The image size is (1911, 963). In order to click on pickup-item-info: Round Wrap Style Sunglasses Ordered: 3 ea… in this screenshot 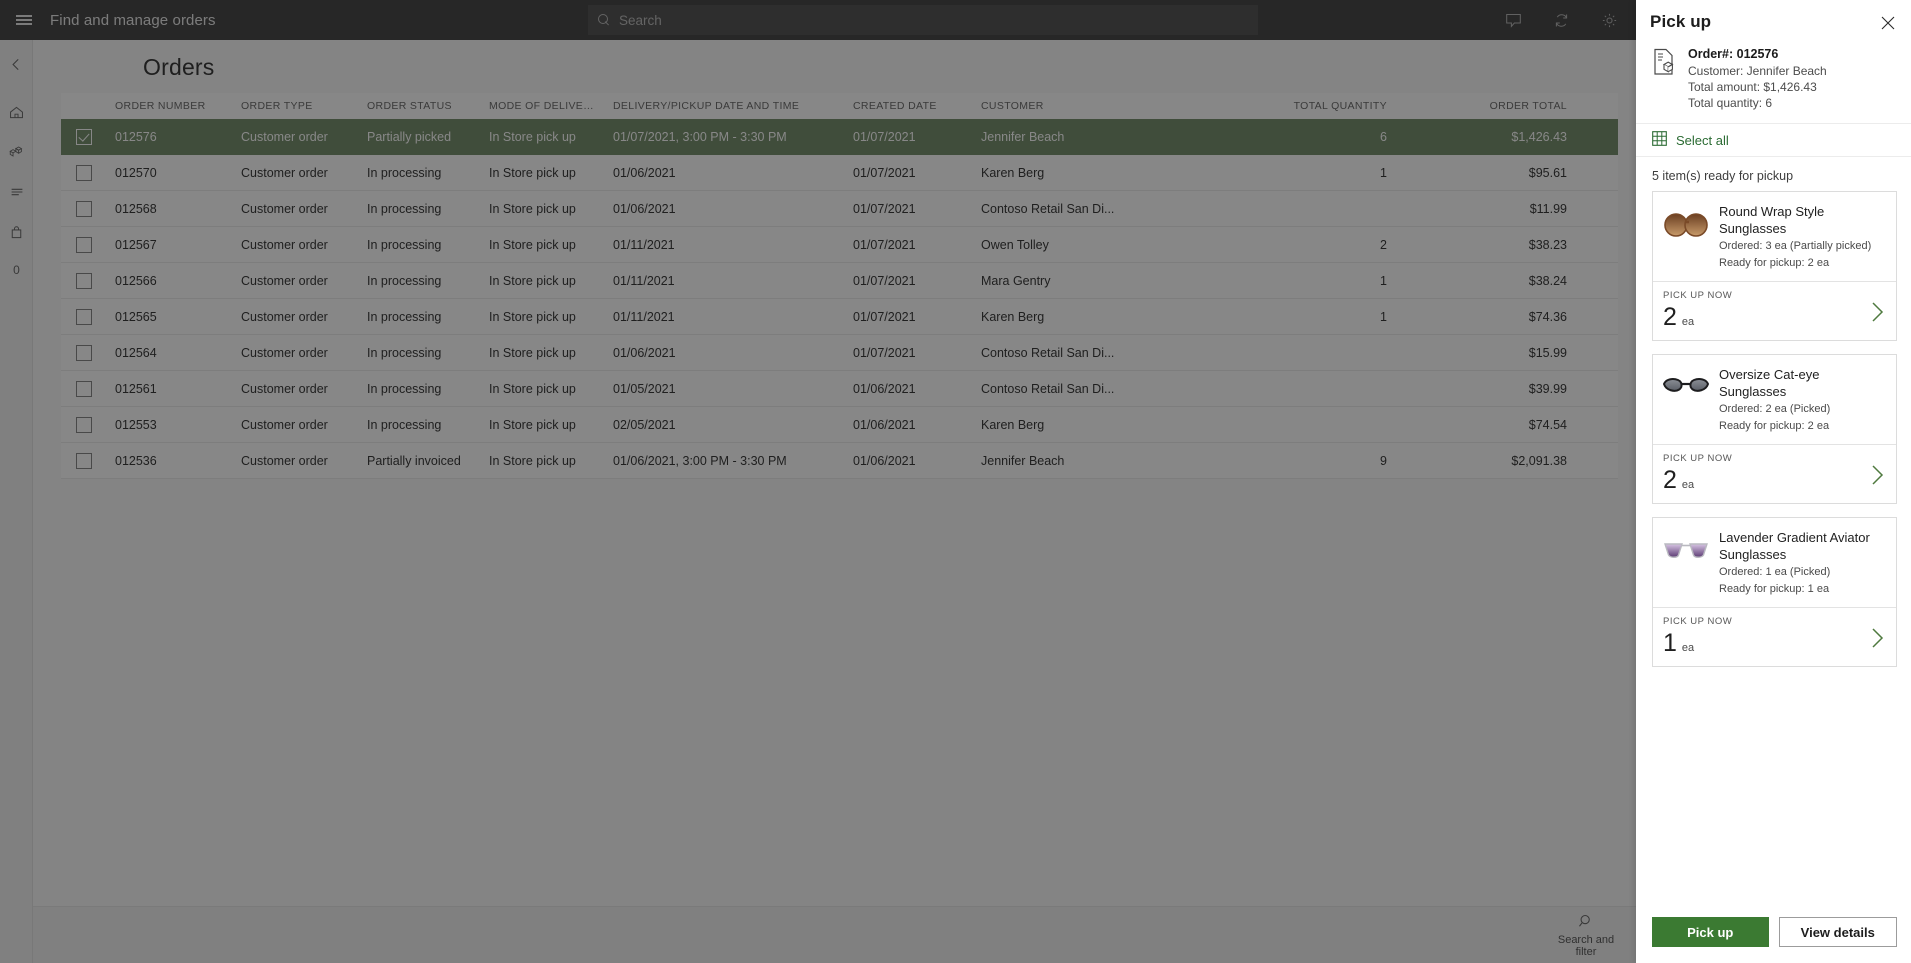, I will do `click(1802, 236)`.